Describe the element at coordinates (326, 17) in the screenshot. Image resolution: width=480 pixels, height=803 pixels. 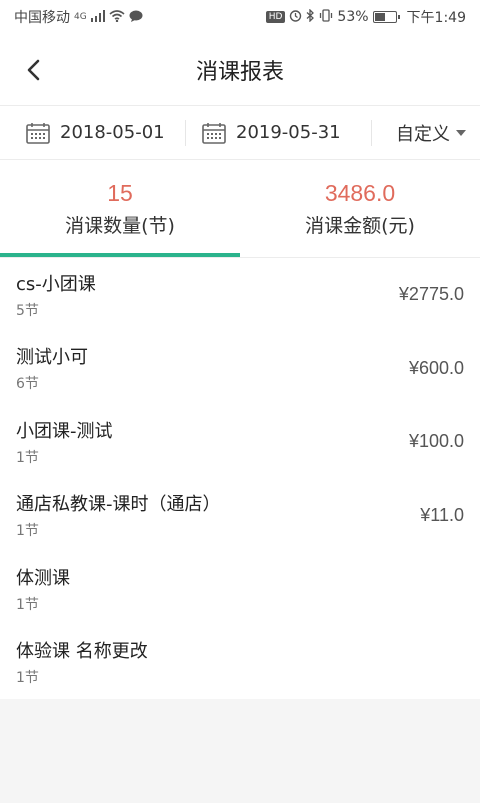
I see `vibrate-icon` at that location.